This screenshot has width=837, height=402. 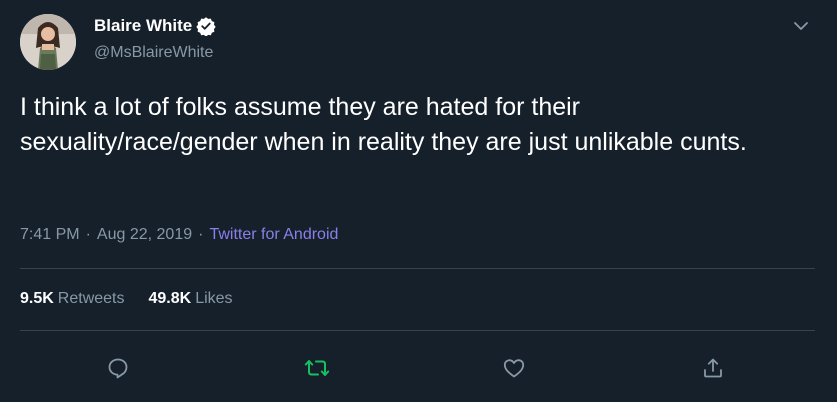 What do you see at coordinates (155, 53) in the screenshot?
I see `handle: @MsBlaireWhite` at bounding box center [155, 53].